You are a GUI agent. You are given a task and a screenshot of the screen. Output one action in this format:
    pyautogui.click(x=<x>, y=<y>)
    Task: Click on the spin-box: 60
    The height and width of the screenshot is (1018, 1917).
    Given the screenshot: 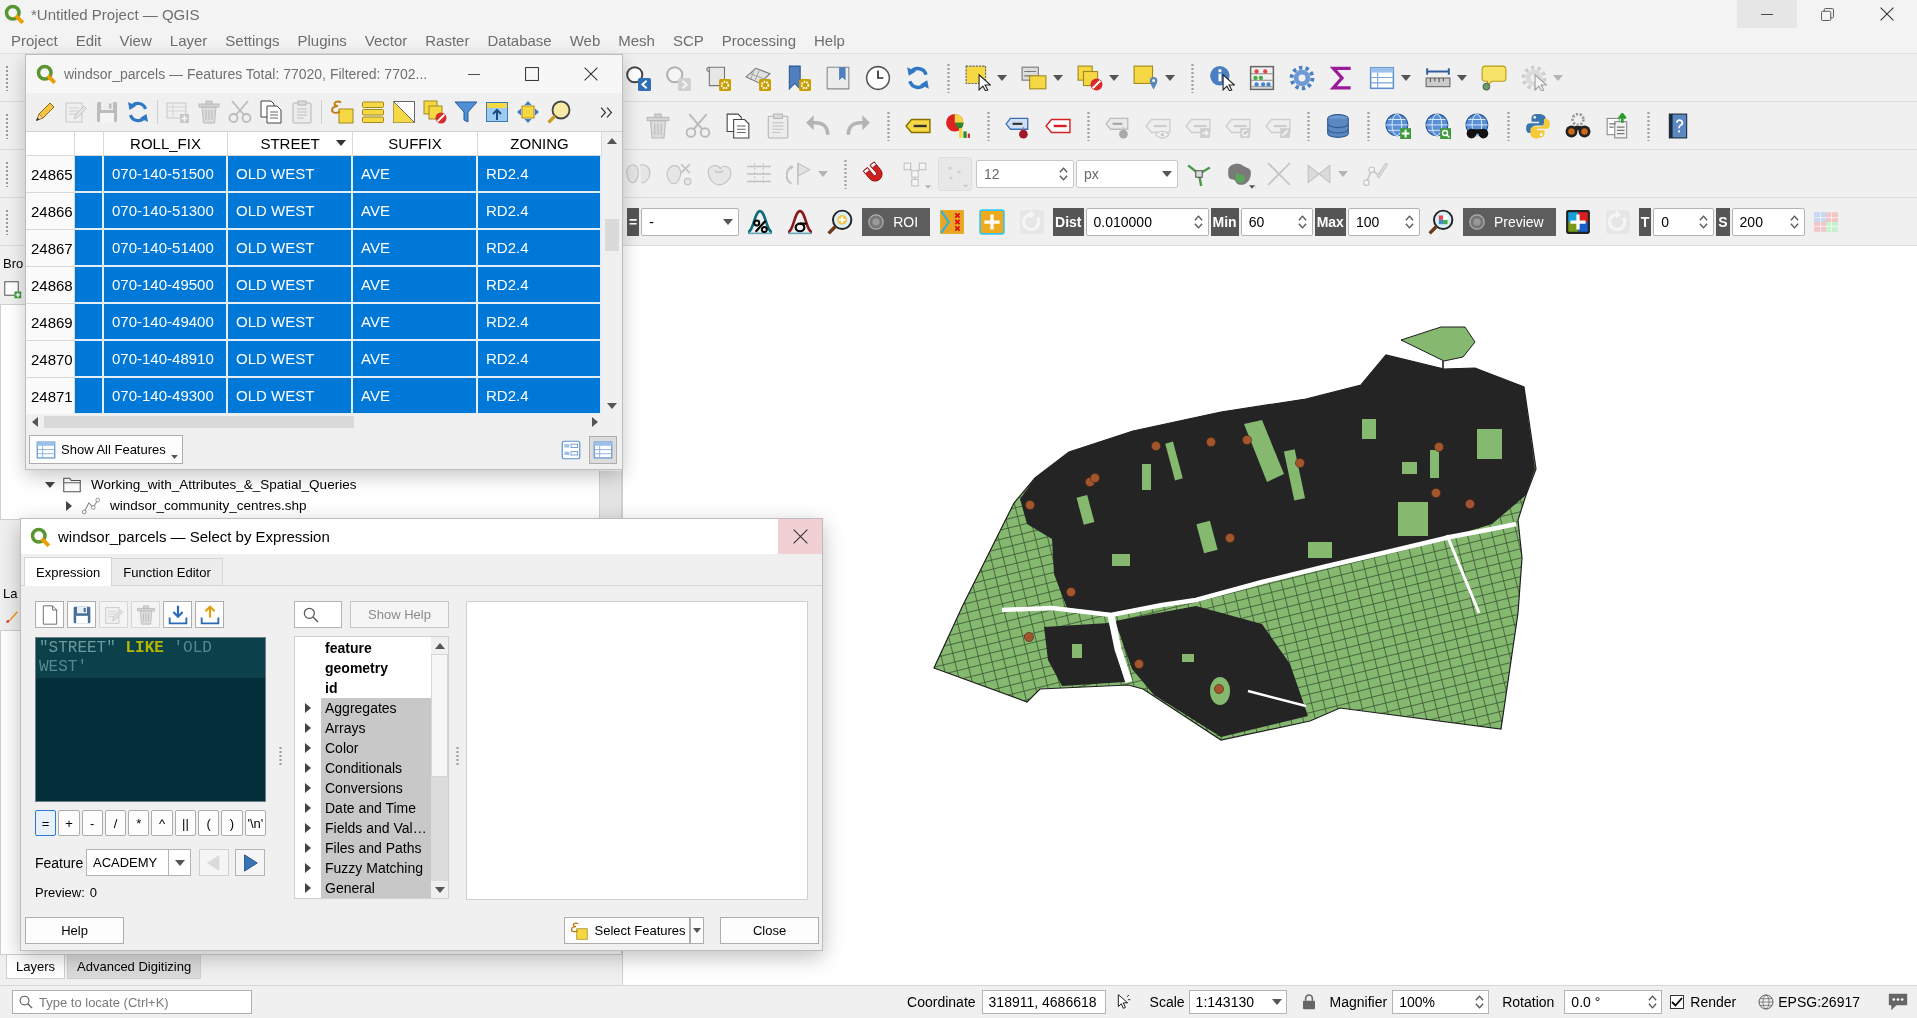 What is the action you would take?
    pyautogui.click(x=1276, y=221)
    